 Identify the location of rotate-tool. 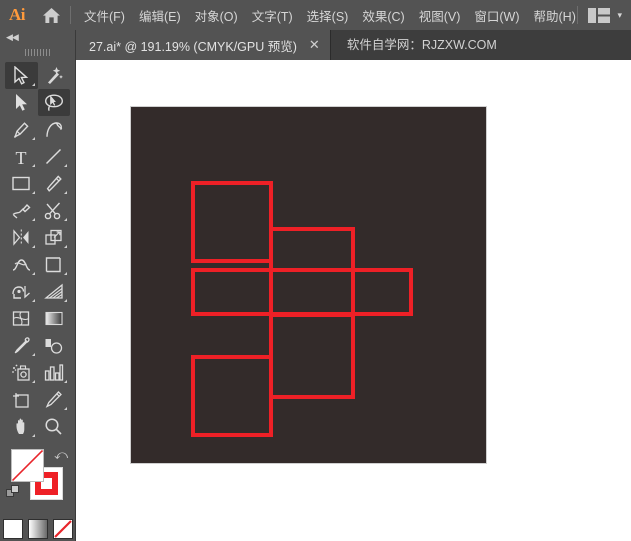
(21, 237).